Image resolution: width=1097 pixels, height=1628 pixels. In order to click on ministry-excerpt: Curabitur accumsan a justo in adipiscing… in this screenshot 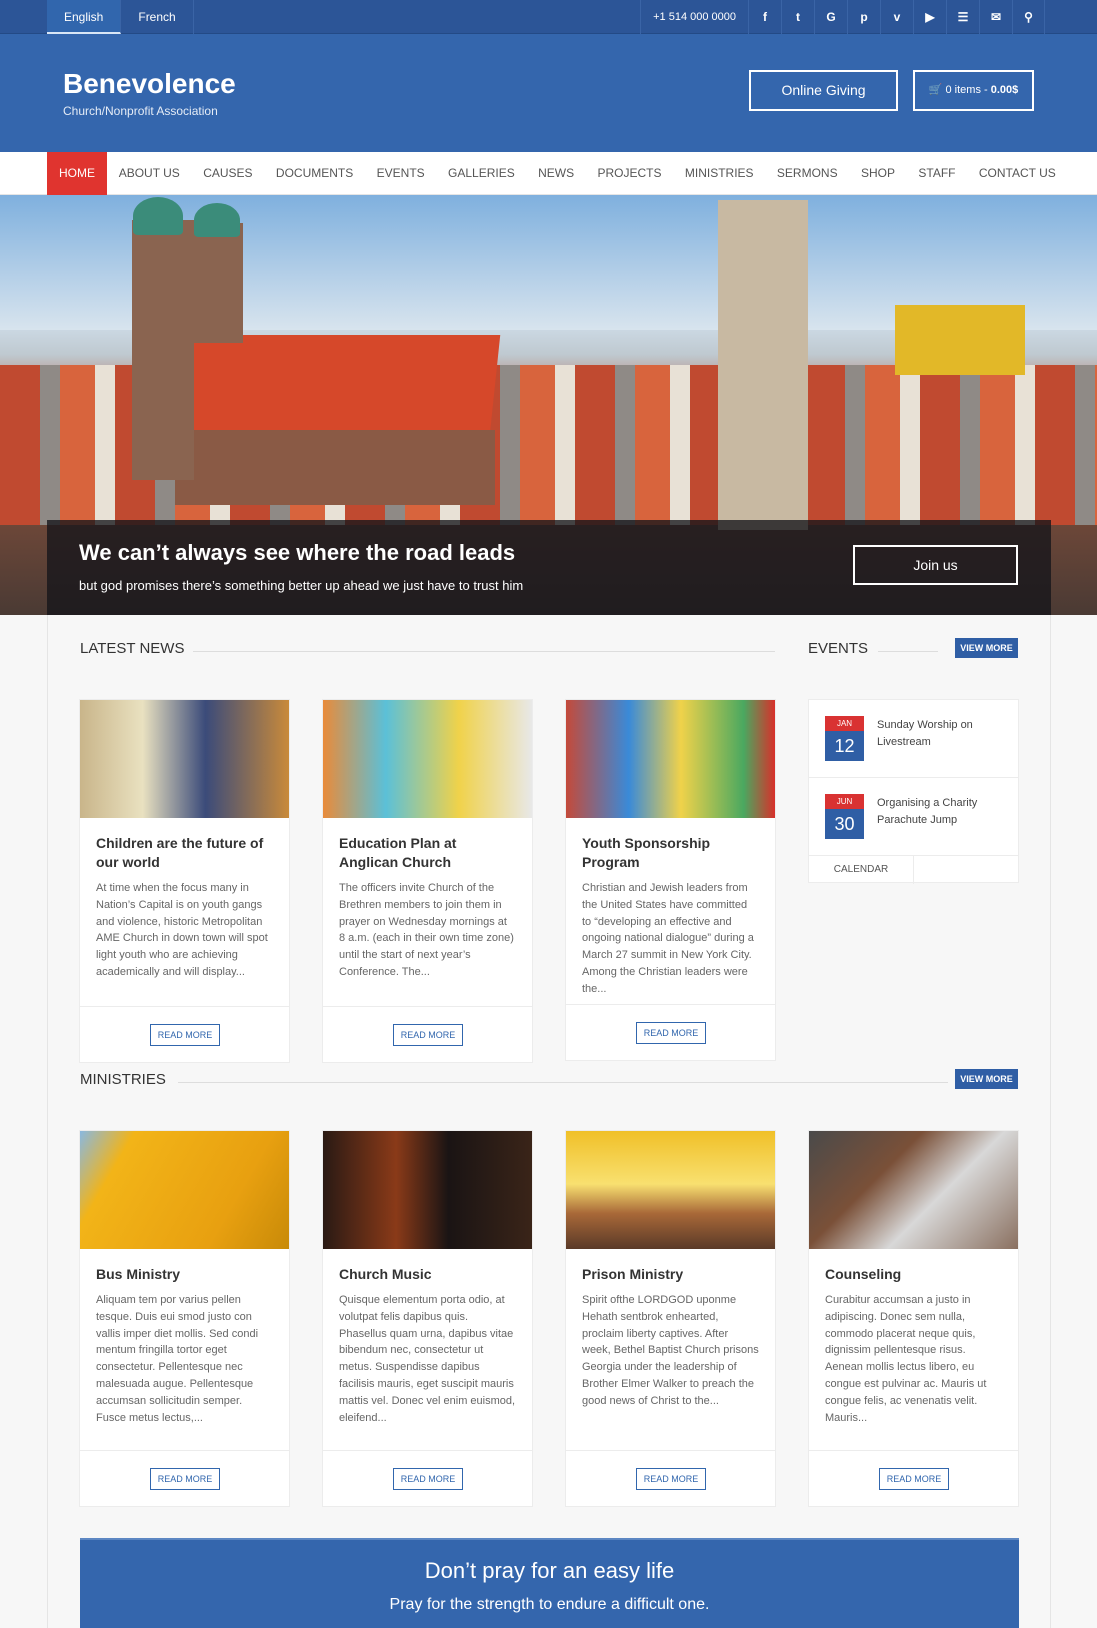, I will do `click(906, 1359)`.